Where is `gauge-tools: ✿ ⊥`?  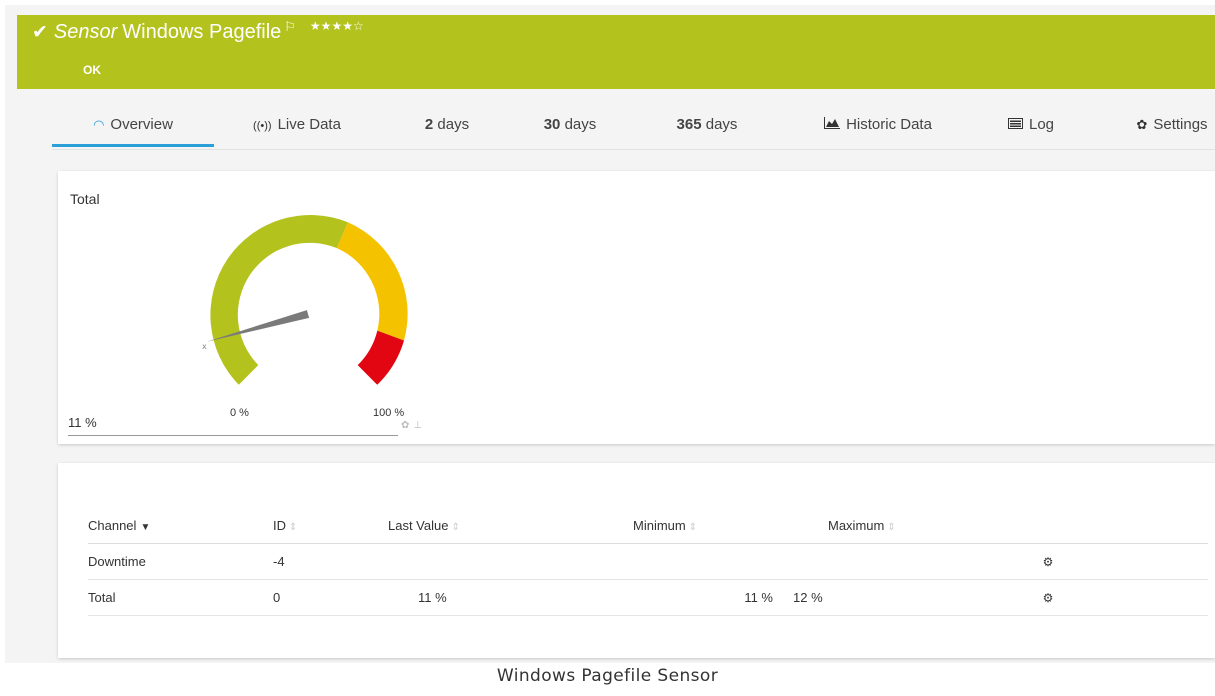
gauge-tools: ✿ ⊥ is located at coordinates (413, 425).